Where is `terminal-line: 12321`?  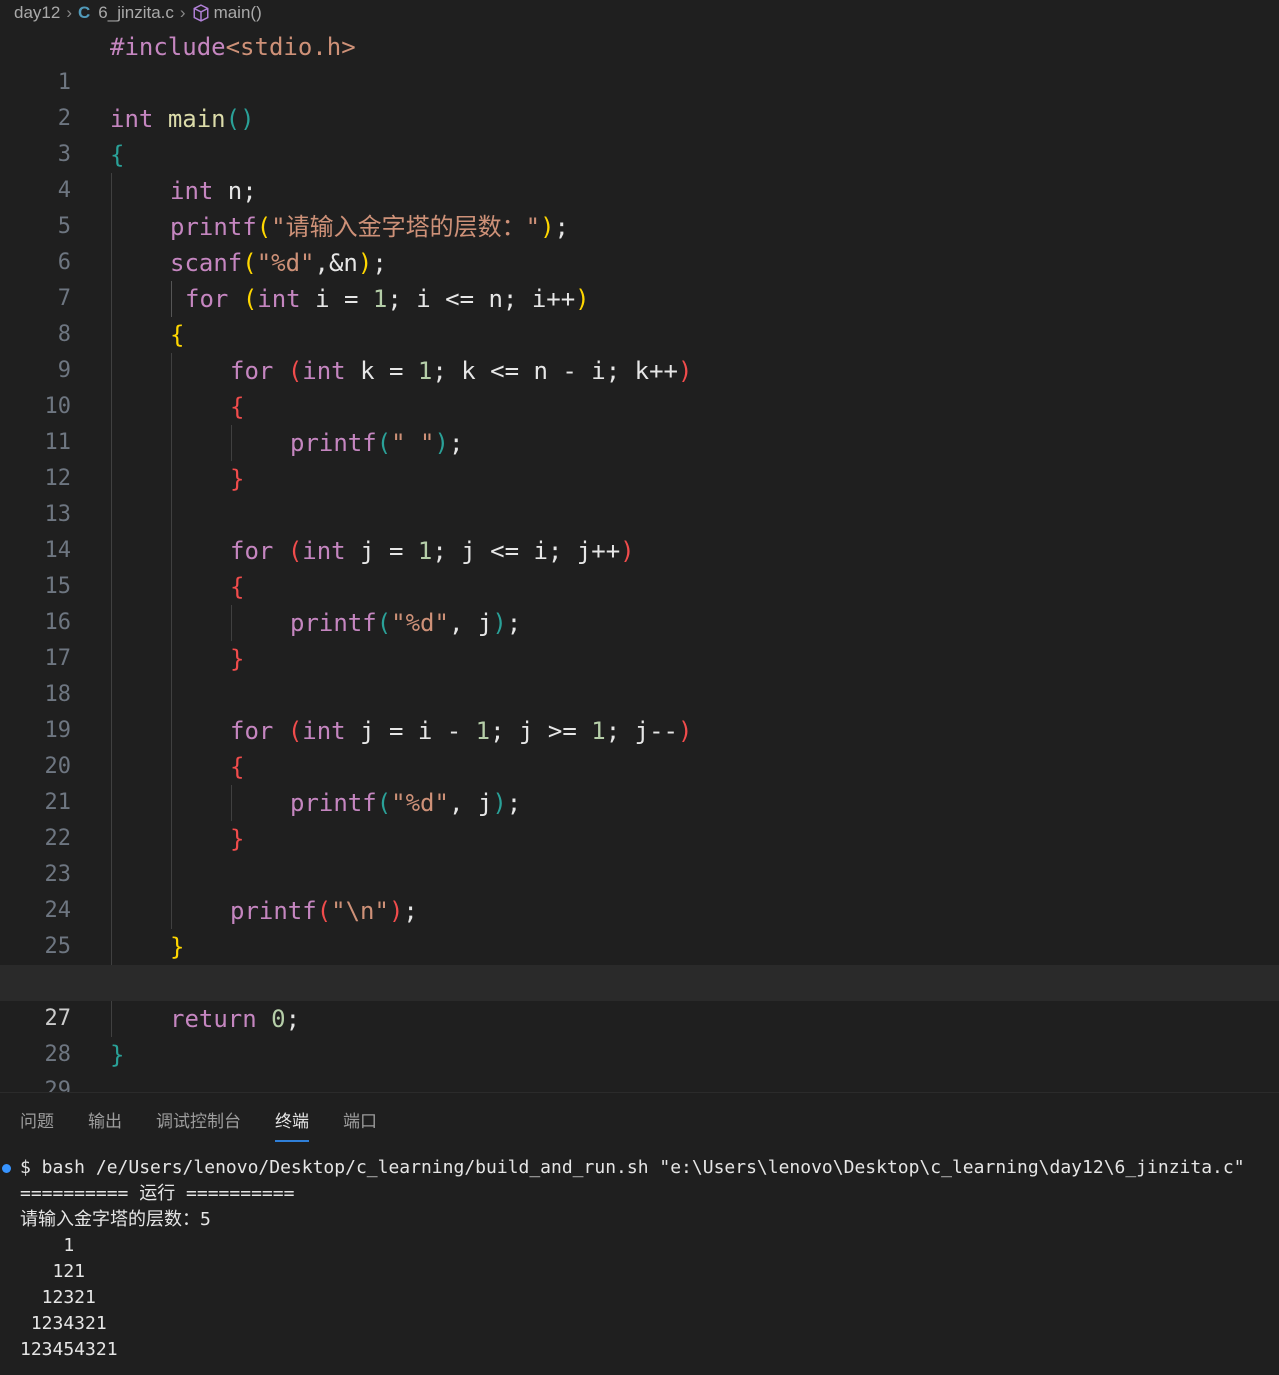
terminal-line: 12321 is located at coordinates (58, 1297).